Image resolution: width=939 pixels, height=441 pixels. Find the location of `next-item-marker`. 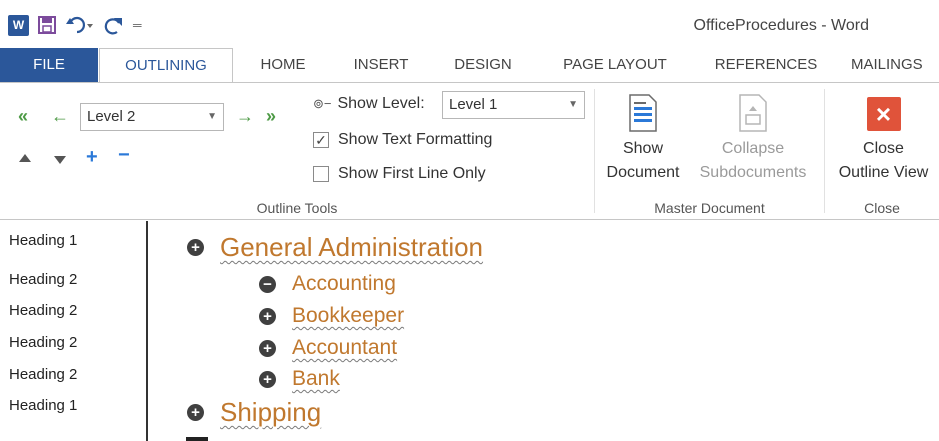

next-item-marker is located at coordinates (197, 439).